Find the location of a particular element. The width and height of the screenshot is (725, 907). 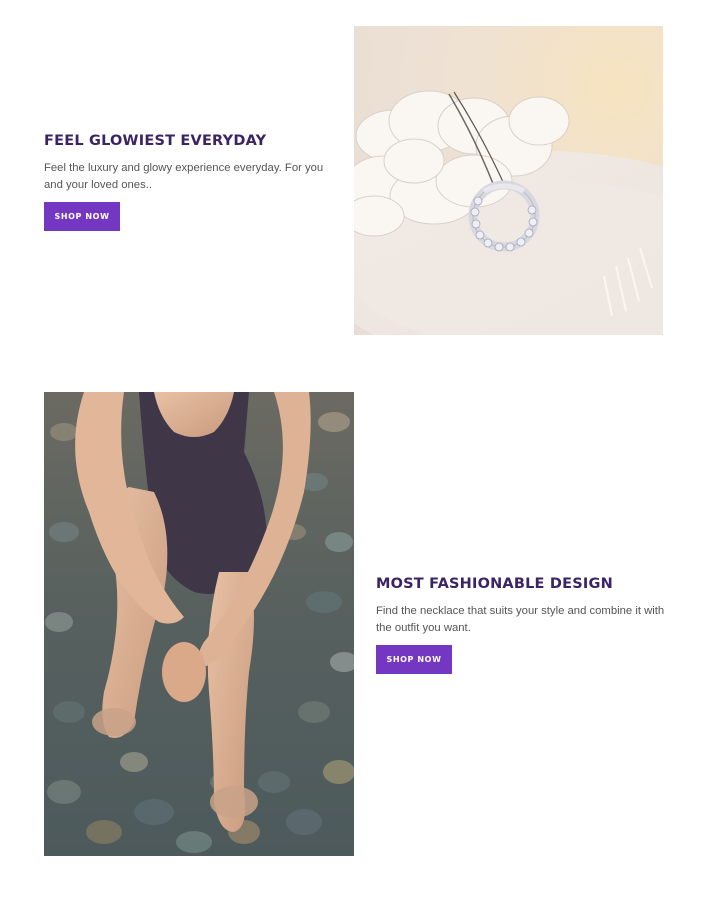

necklace-product-image is located at coordinates (508, 180).